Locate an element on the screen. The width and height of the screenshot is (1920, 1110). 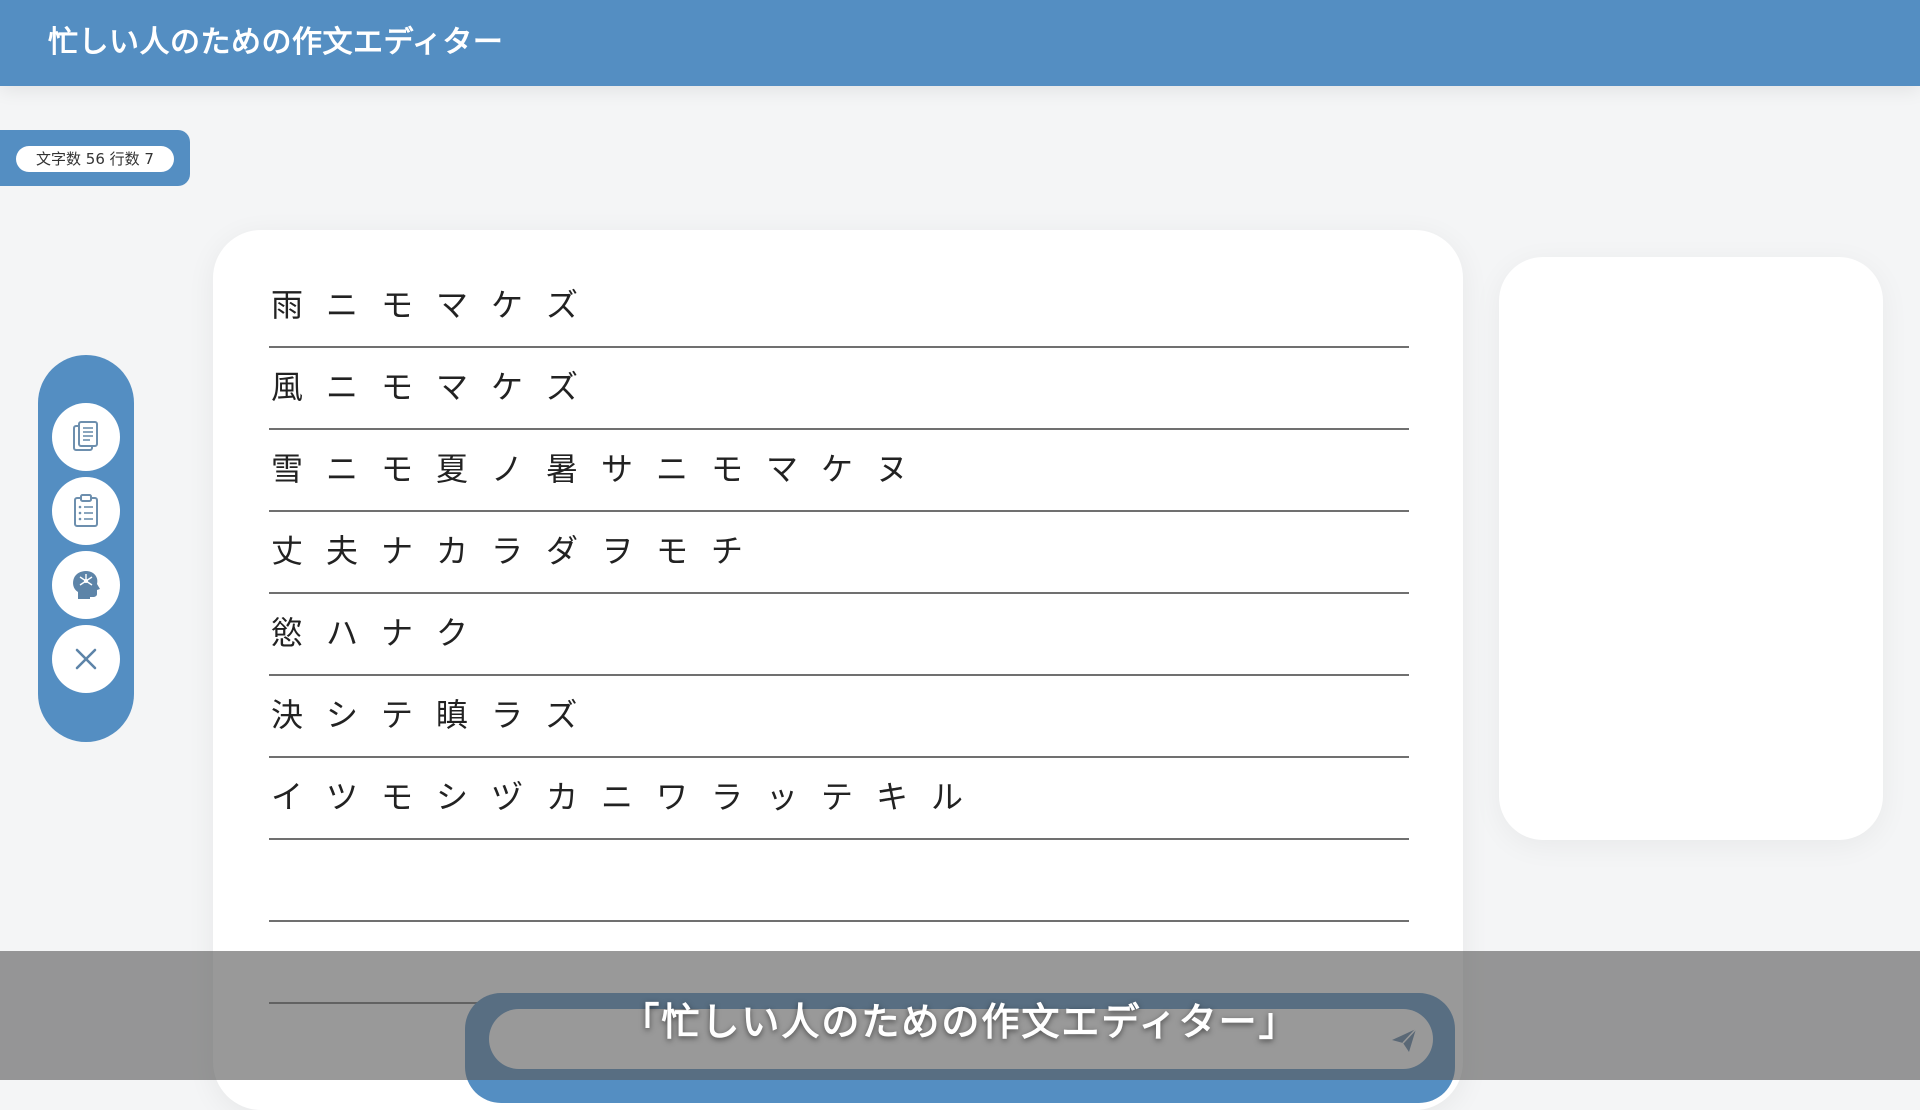
caption-text: 「忙しい人のための作文エディター」 is located at coordinates (960, 1022).